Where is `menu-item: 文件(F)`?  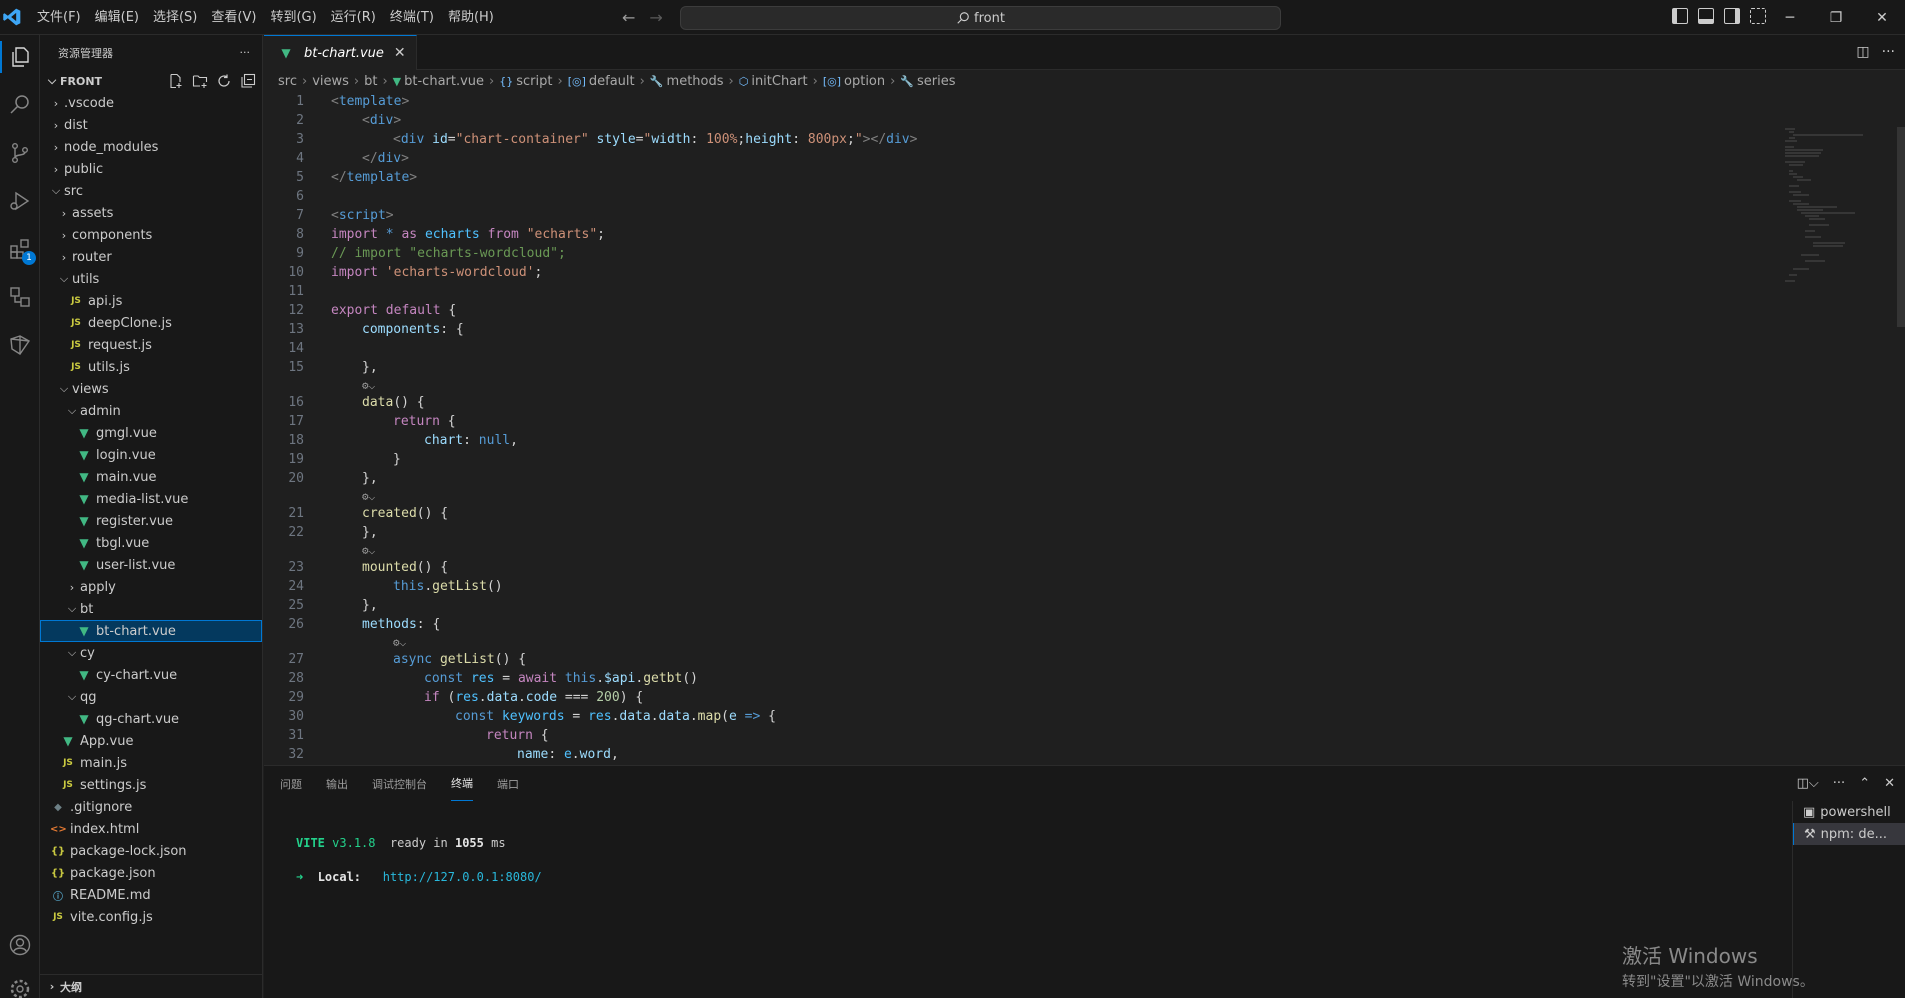
menu-item: 文件(F) is located at coordinates (59, 17).